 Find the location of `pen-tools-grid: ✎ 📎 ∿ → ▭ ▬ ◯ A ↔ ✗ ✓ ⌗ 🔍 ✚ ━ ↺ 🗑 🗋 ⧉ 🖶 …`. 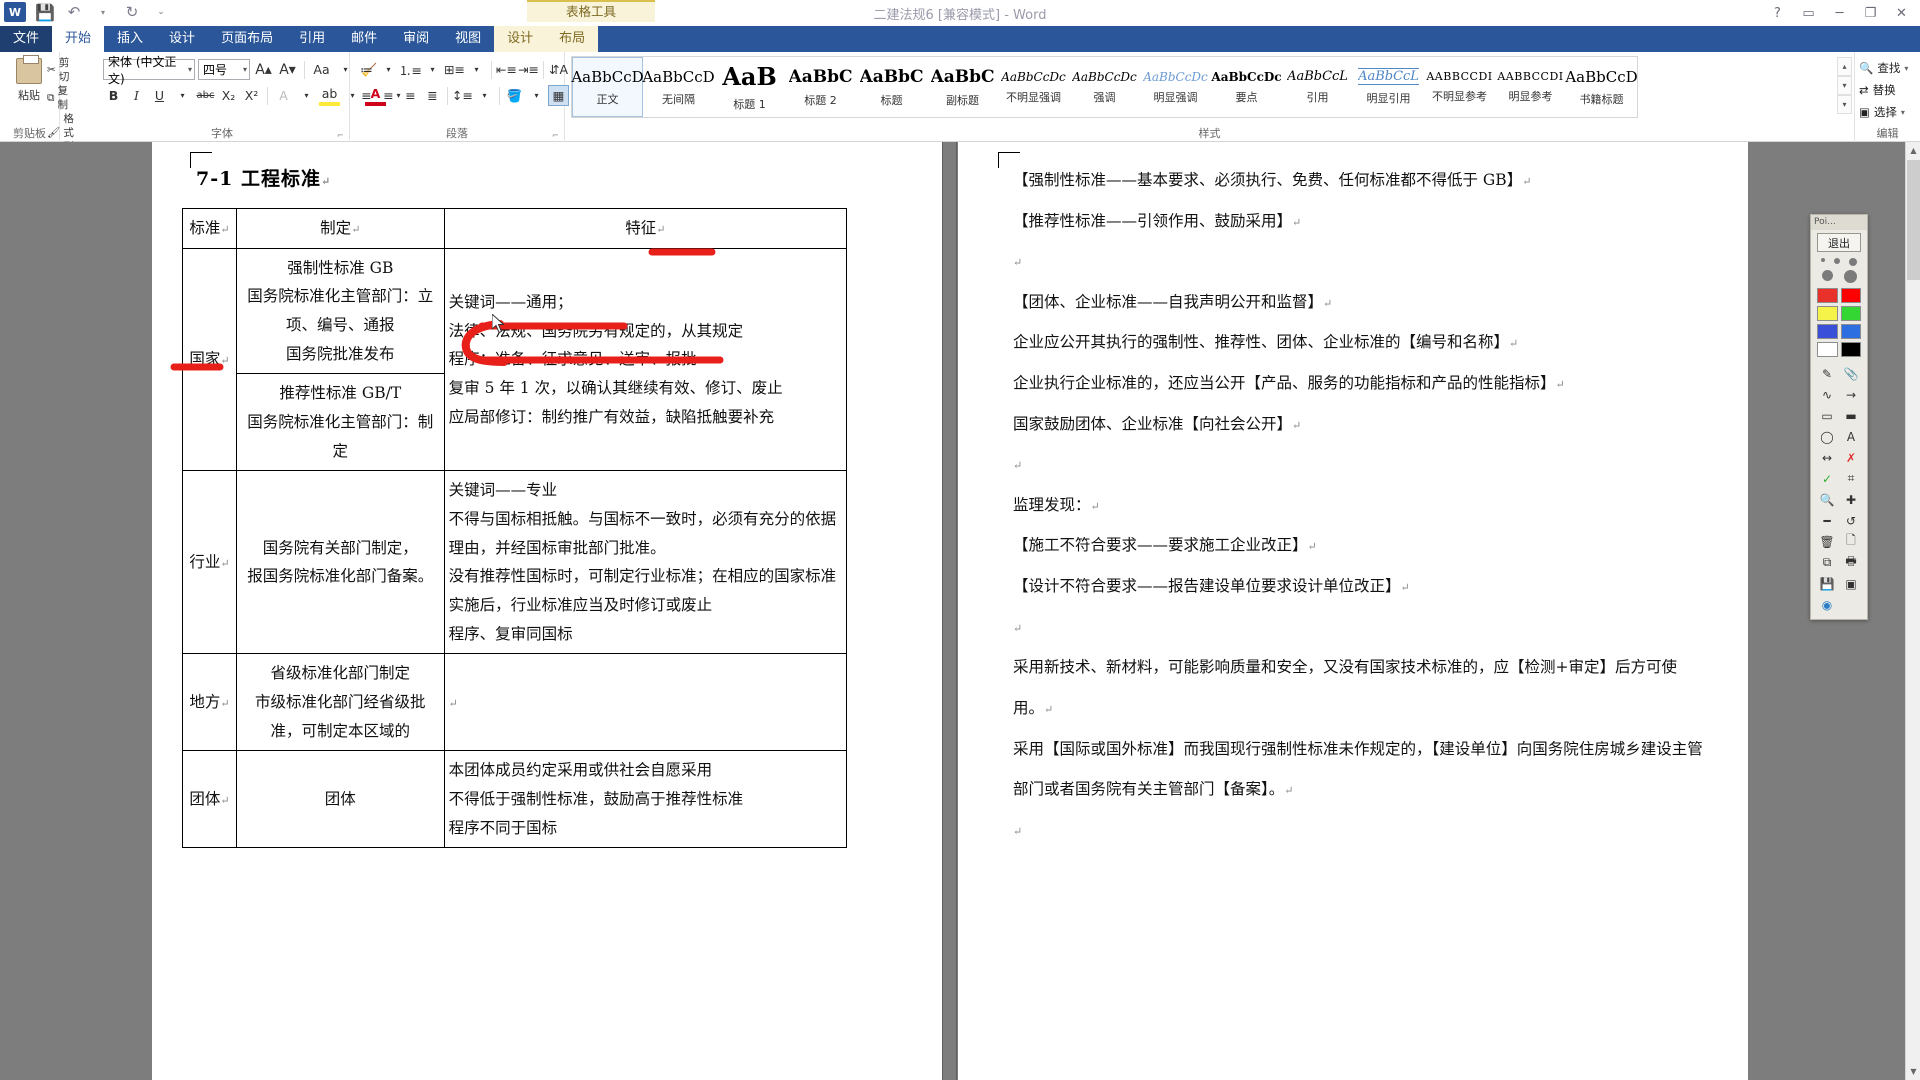

pen-tools-grid: ✎ 📎 ∿ → ▭ ▬ ◯ A ↔ ✗ ✓ ⌗ 🔍 ✚ ━ ↺ 🗑 🗋 ⧉ 🖶 … is located at coordinates (1839, 490).